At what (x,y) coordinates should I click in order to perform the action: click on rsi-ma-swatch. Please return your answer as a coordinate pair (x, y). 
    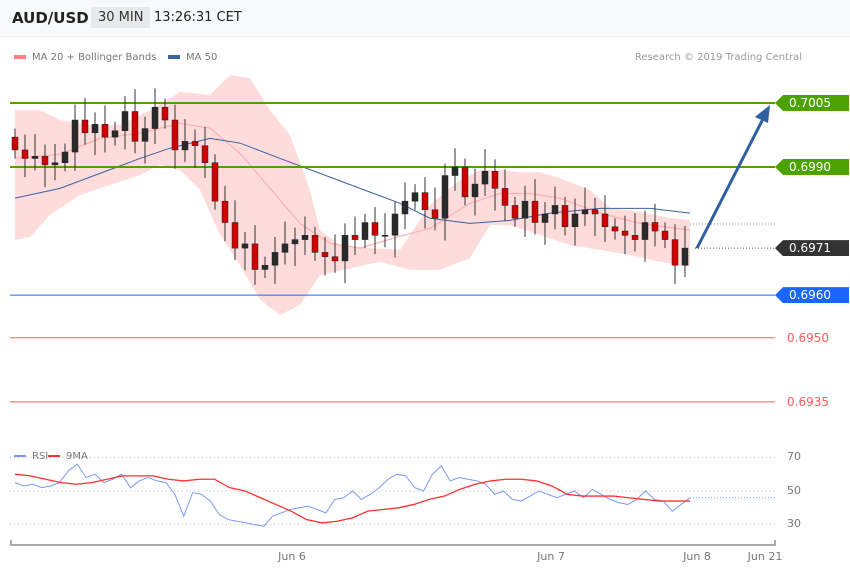
    Looking at the image, I should click on (54, 456).